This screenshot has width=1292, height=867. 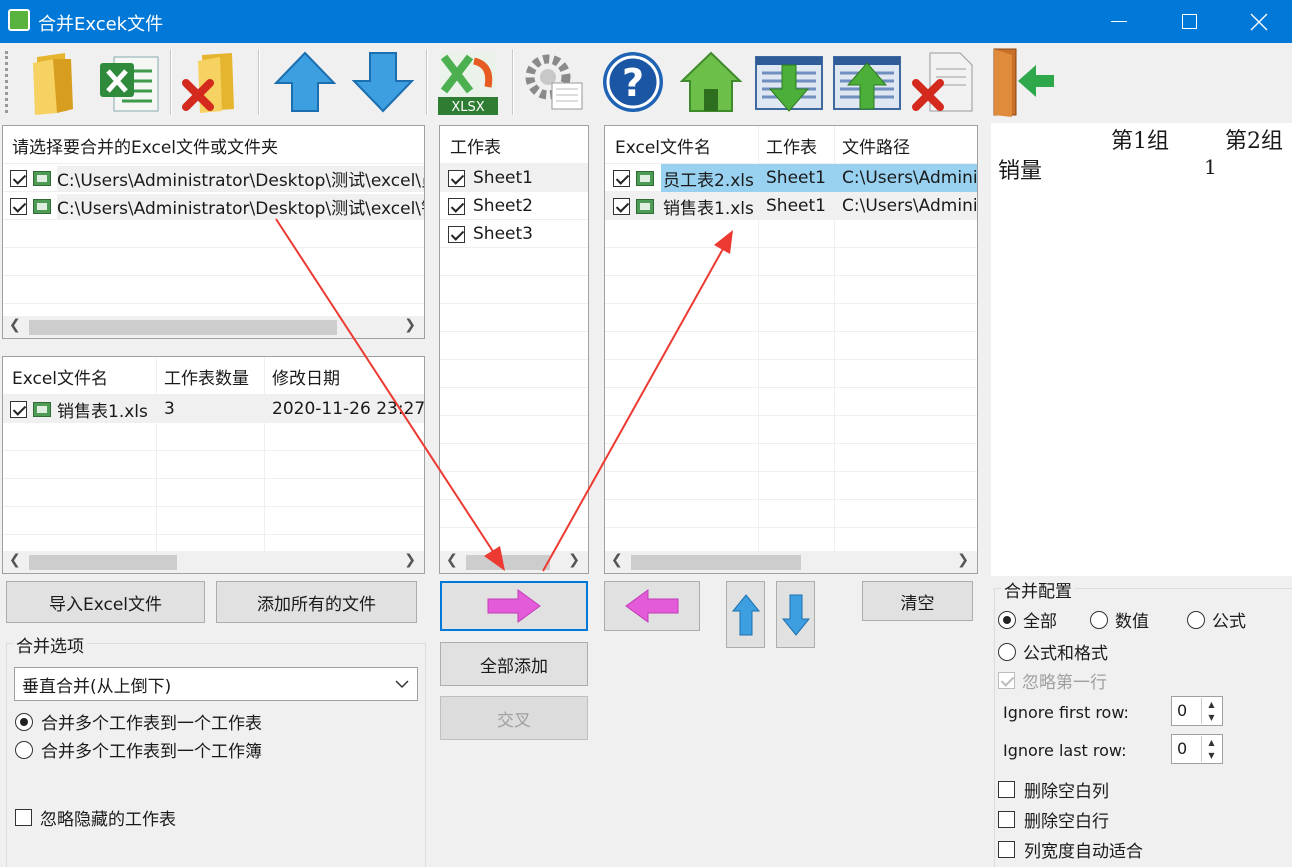 I want to click on delete-folder-button, so click(x=213, y=82).